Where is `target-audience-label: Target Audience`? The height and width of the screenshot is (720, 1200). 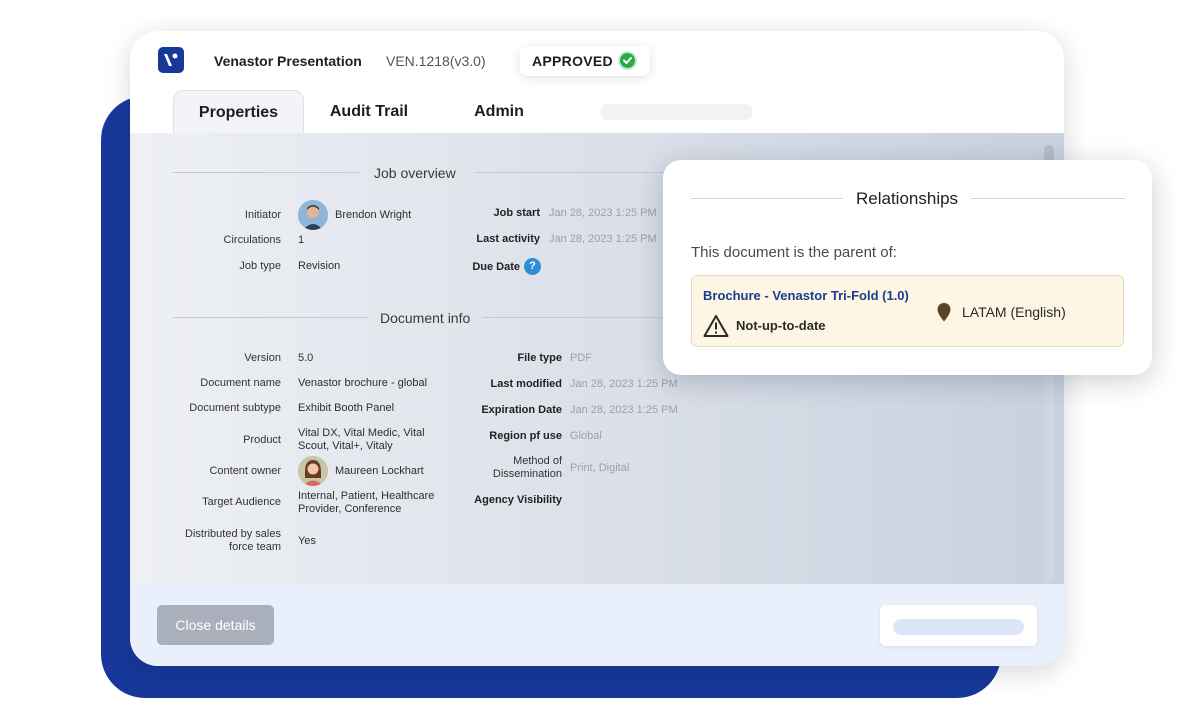
target-audience-label: Target Audience is located at coordinates (241, 502).